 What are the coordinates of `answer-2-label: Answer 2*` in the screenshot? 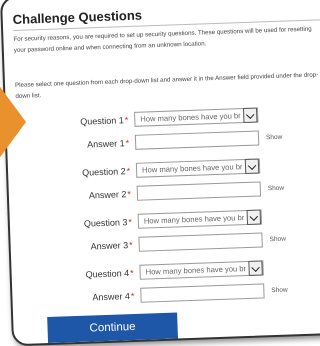 It's located at (110, 194).